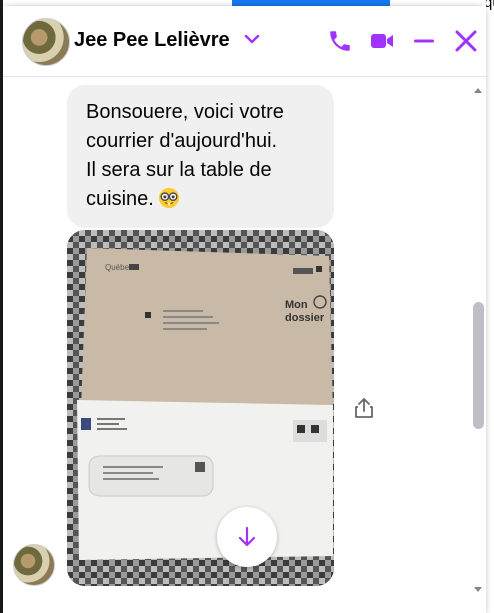 The height and width of the screenshot is (613, 494). Describe the element at coordinates (46, 42) in the screenshot. I see `avatar` at that location.